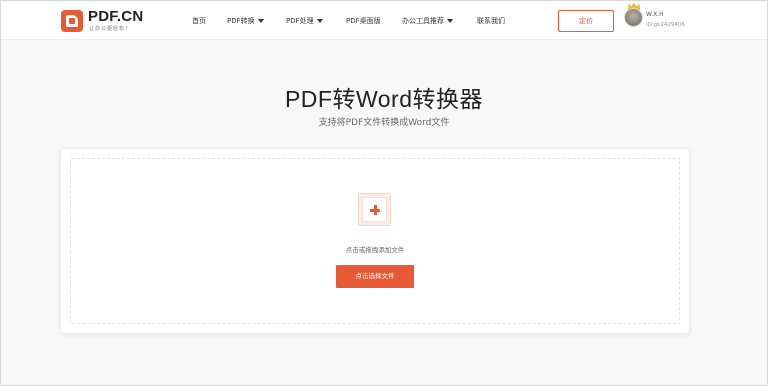  I want to click on user-name: W.X.H, so click(655, 14).